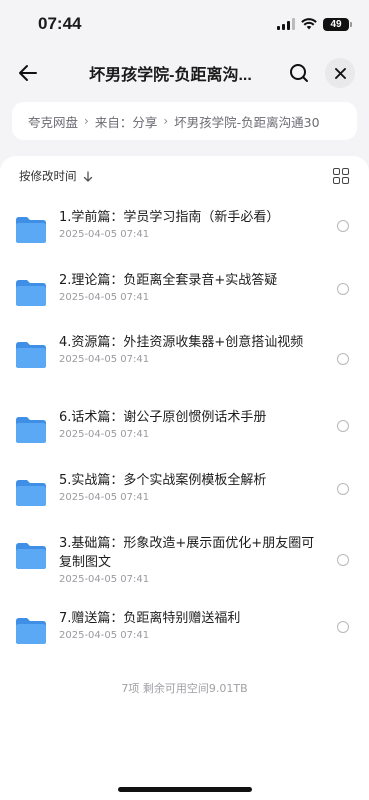 The width and height of the screenshot is (369, 800). Describe the element at coordinates (184, 688) in the screenshot. I see `storage-summary: 7项 剩余可用空间9.01TB` at that location.